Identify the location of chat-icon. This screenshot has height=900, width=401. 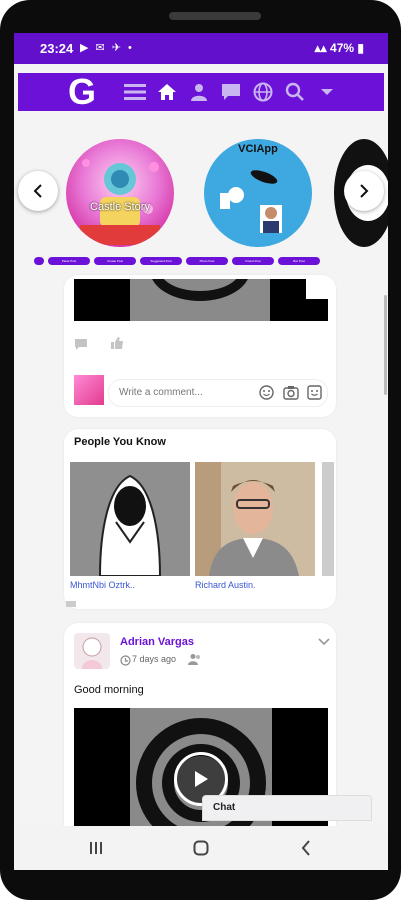
(231, 92).